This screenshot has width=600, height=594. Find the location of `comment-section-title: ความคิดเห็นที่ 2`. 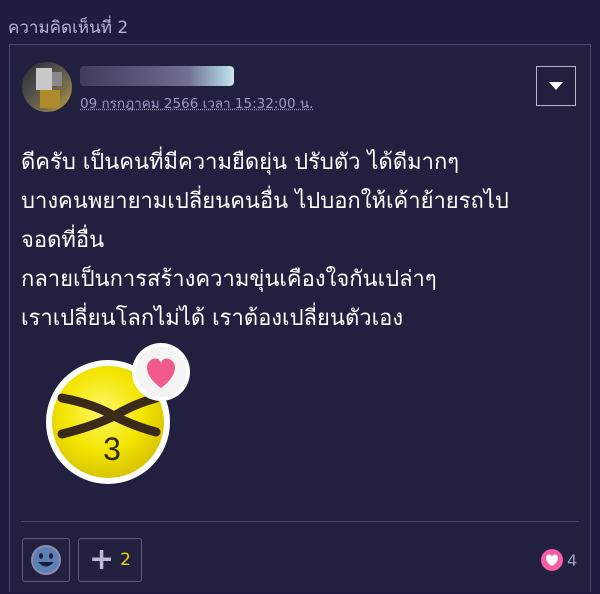

comment-section-title: ความคิดเห็นที่ 2 is located at coordinates (68, 28).